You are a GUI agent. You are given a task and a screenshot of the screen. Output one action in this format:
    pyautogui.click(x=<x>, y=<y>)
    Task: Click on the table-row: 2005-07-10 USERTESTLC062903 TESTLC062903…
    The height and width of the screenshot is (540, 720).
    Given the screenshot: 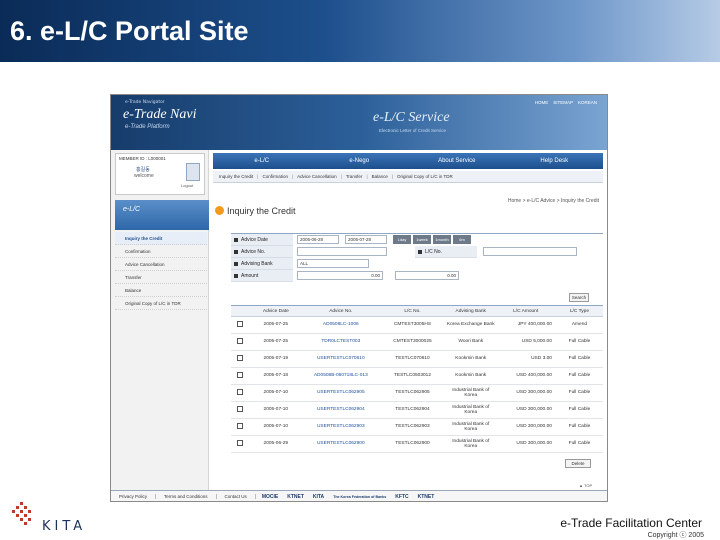 What is the action you would take?
    pyautogui.click(x=417, y=427)
    